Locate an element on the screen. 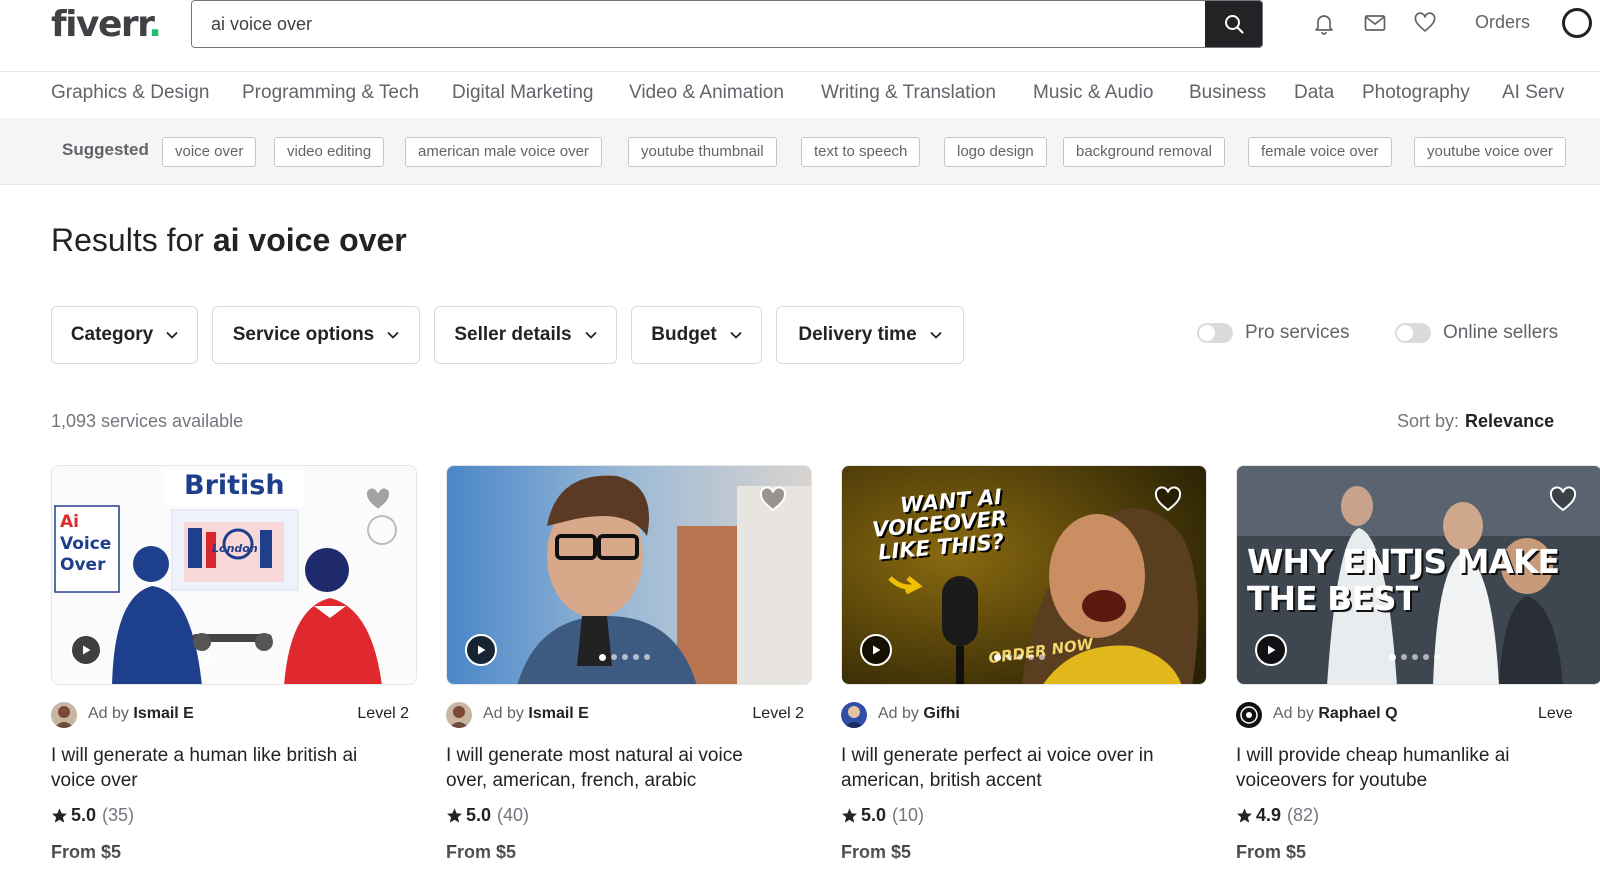 The image size is (1600, 888). seller-row: Ad by Gifhi is located at coordinates (1024, 715).